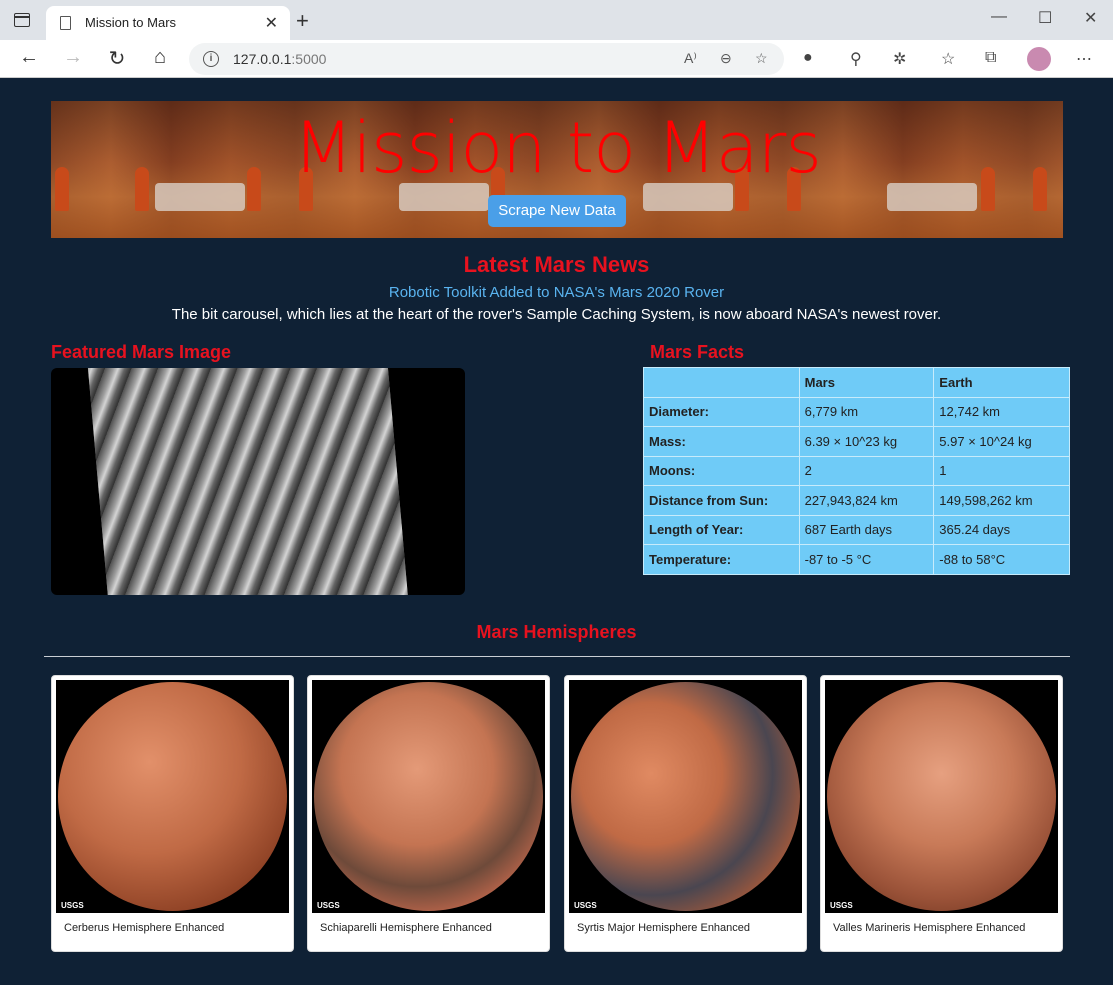 Image resolution: width=1113 pixels, height=985 pixels. What do you see at coordinates (557, 211) in the screenshot?
I see `scrape-button: Scrape New Data` at bounding box center [557, 211].